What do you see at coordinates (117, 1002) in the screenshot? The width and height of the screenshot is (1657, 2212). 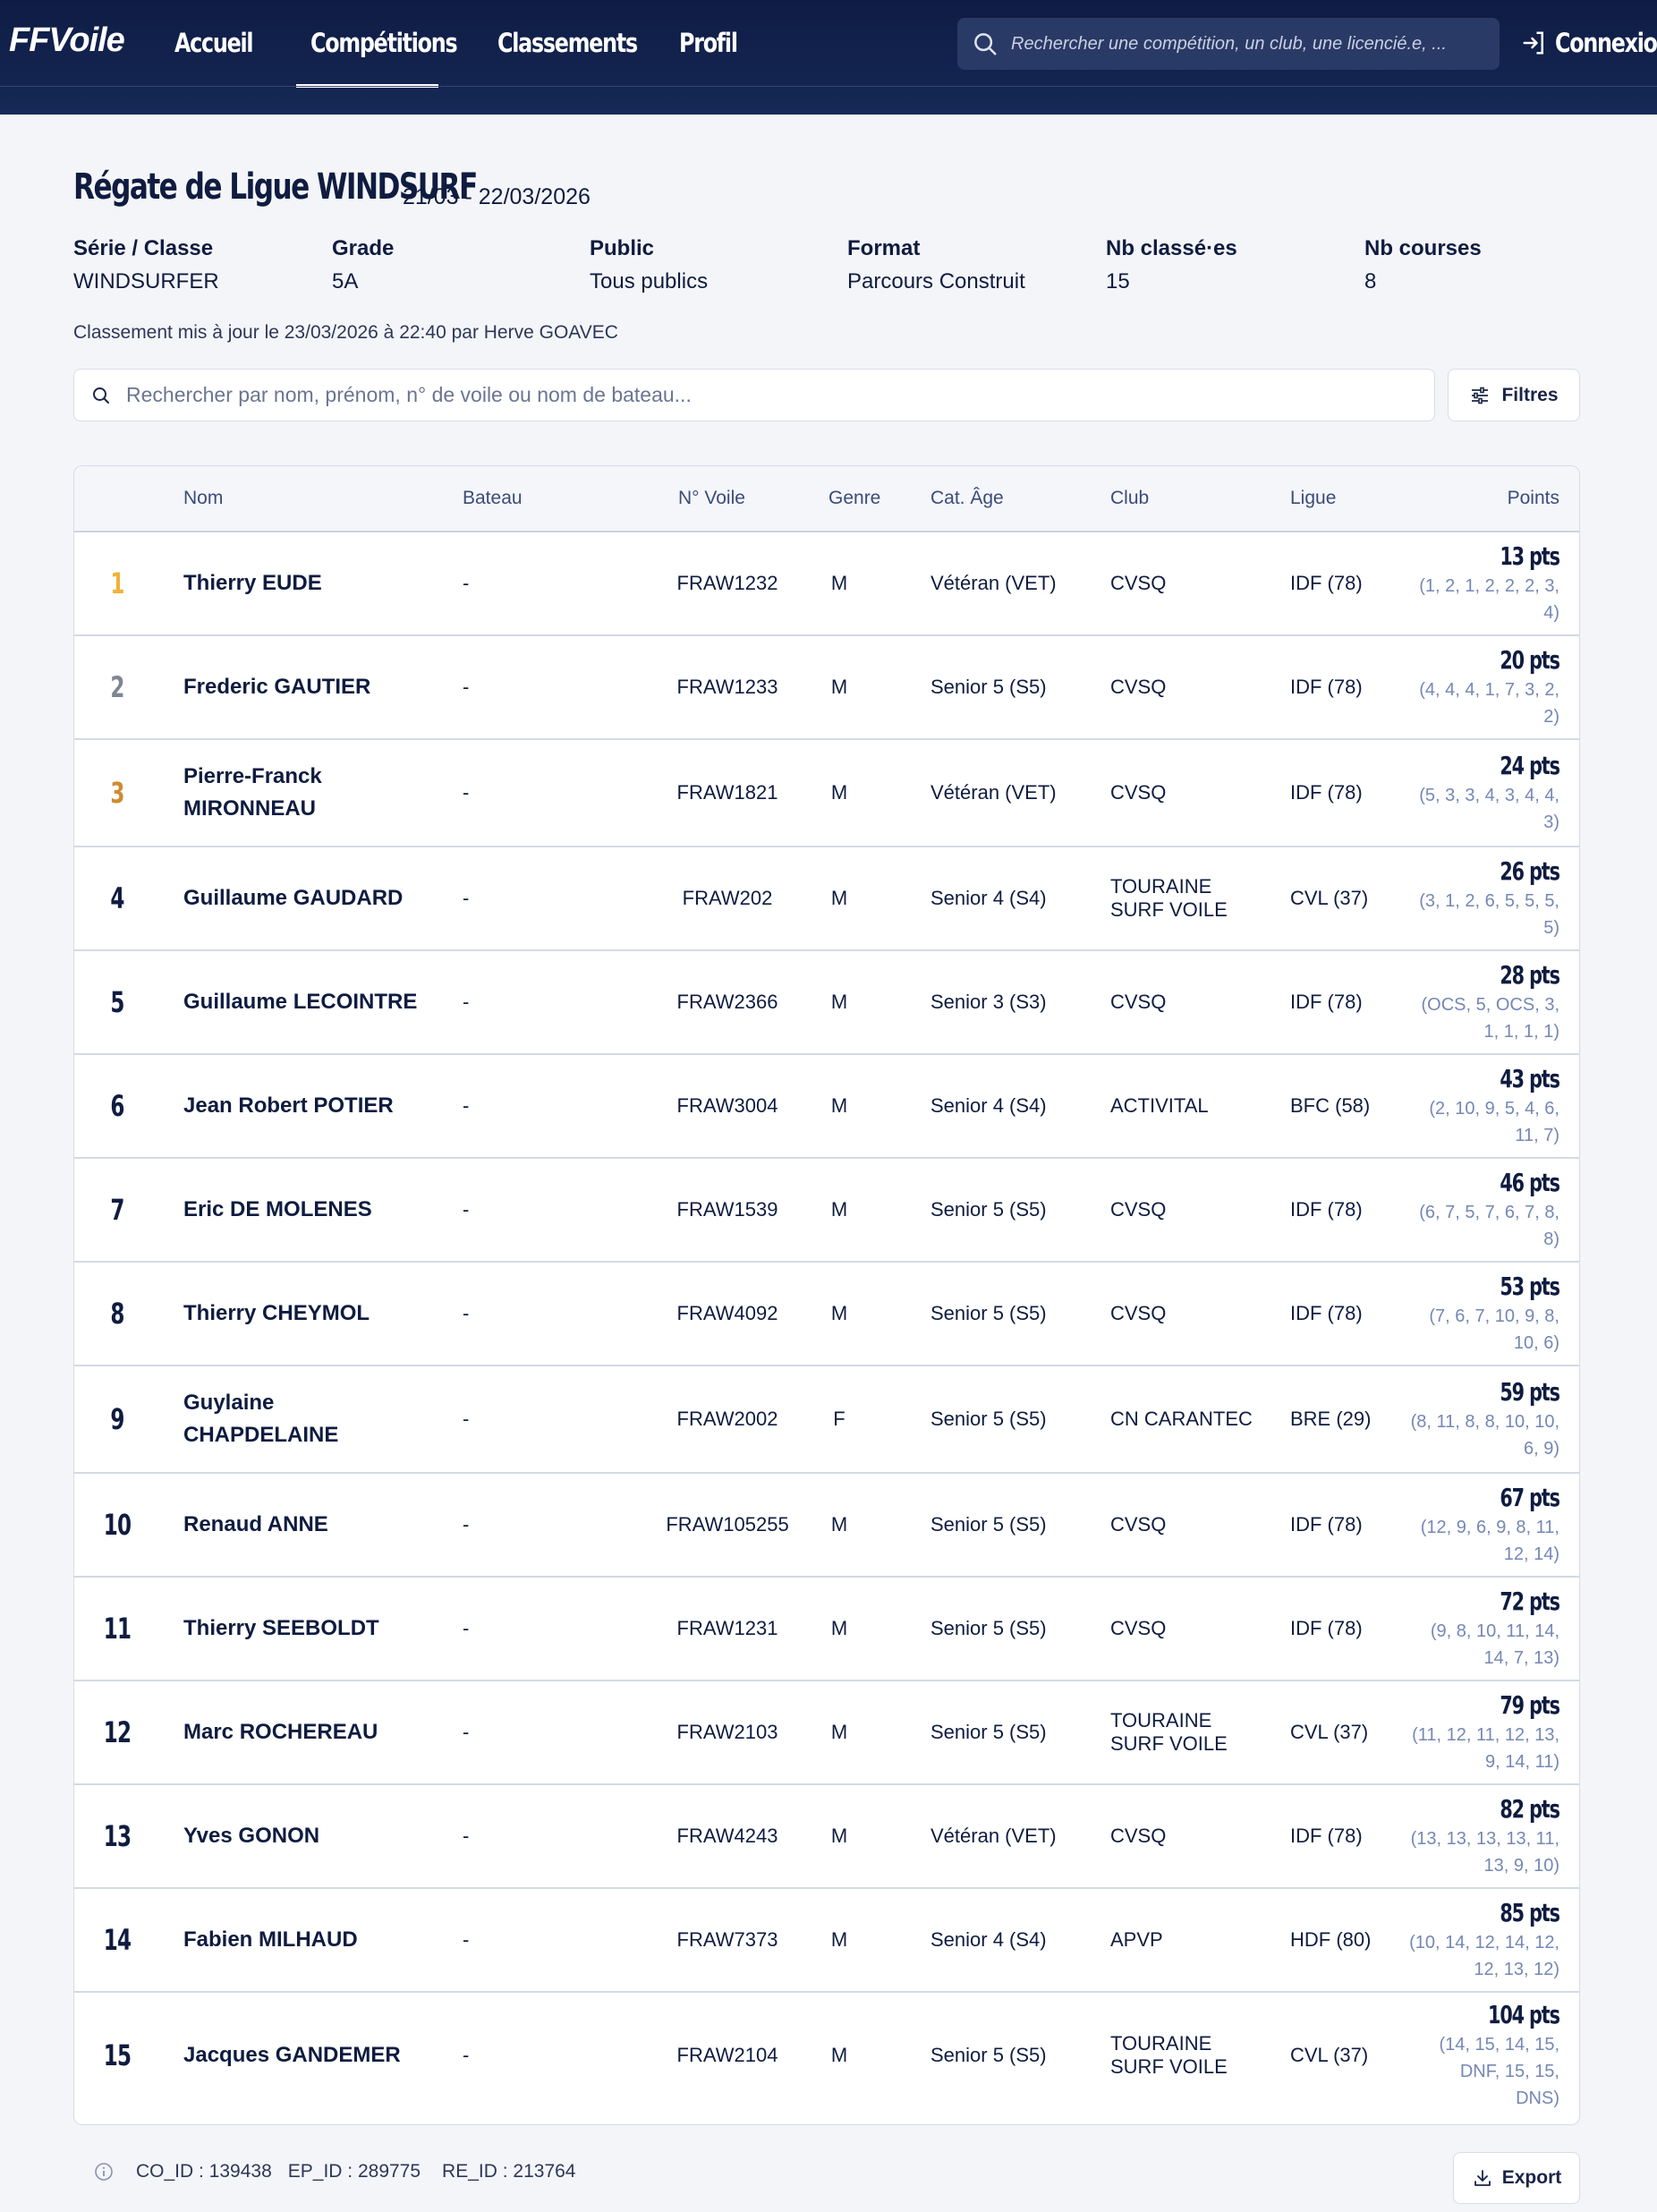 I see `rank-cell: 5` at bounding box center [117, 1002].